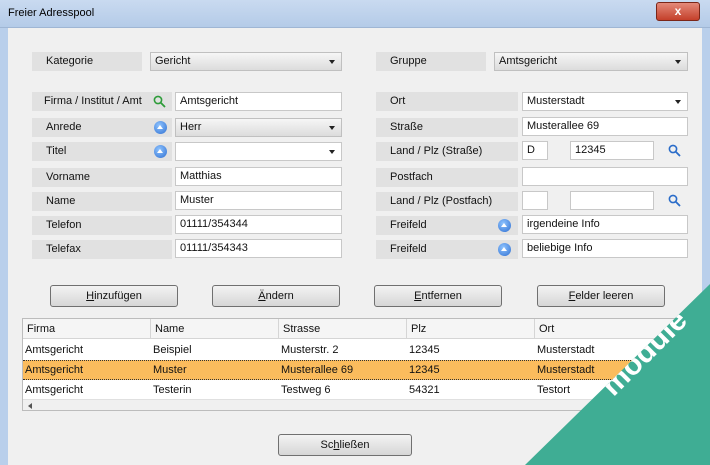 The width and height of the screenshot is (710, 465). What do you see at coordinates (258, 127) in the screenshot?
I see `anrede-select: Herr` at bounding box center [258, 127].